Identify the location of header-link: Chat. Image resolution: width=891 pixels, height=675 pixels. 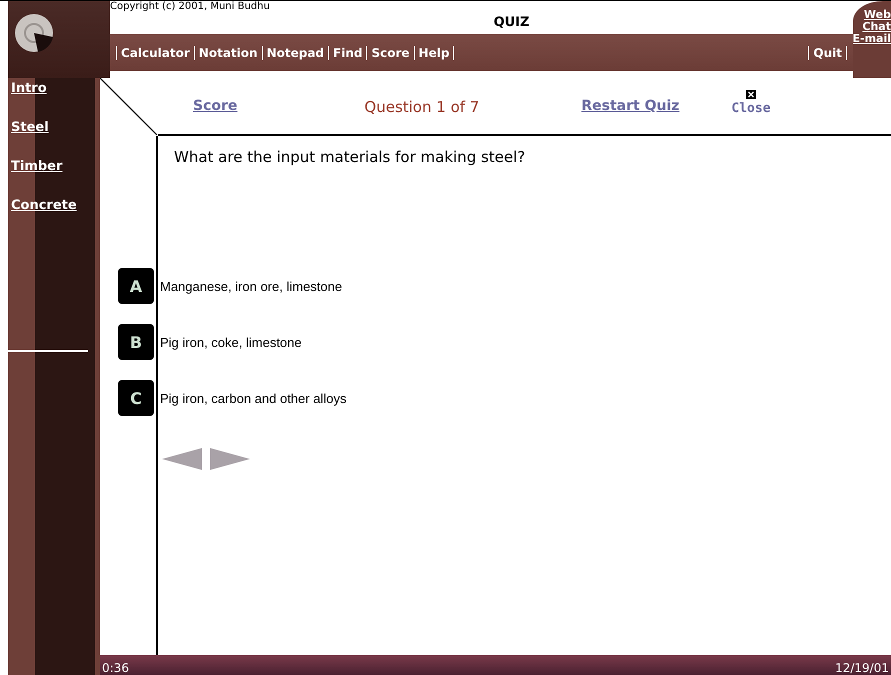
(876, 27).